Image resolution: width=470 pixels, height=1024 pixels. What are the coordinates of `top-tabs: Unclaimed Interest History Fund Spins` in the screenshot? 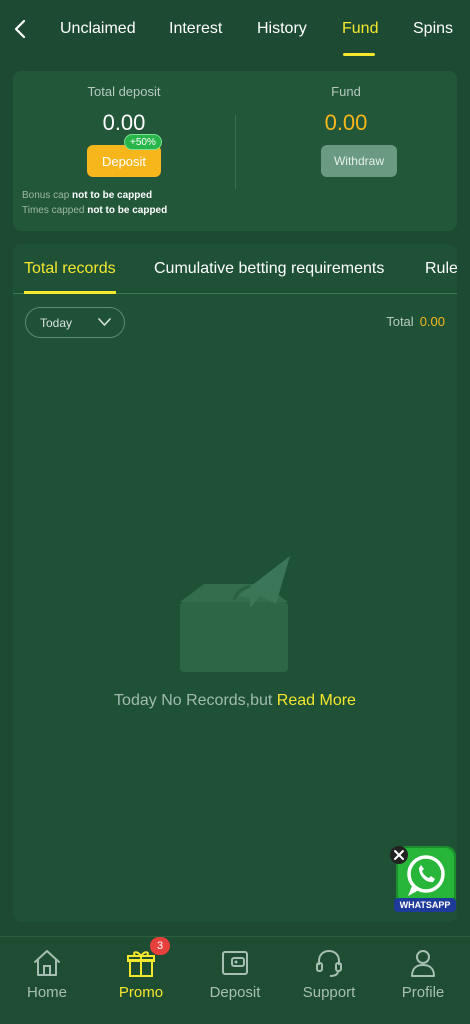 It's located at (249, 29).